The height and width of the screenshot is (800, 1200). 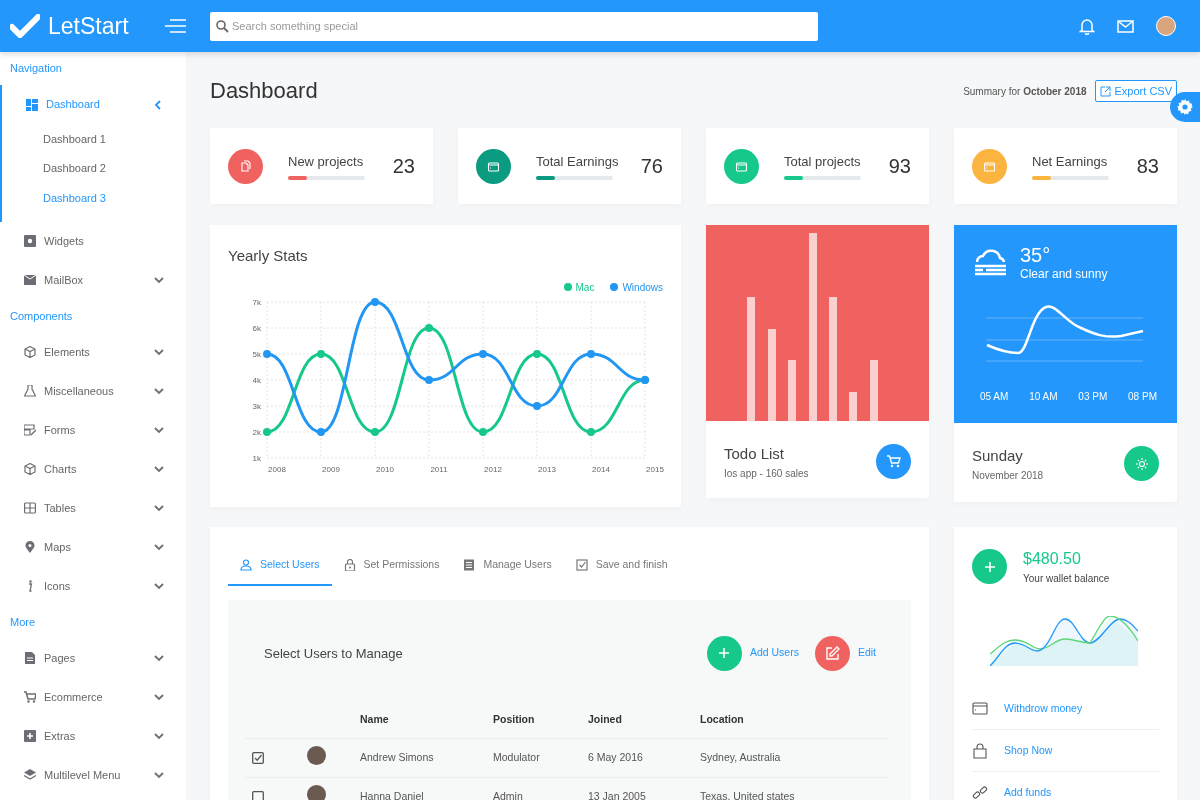 What do you see at coordinates (514, 720) in the screenshot?
I see `column-header: Position` at bounding box center [514, 720].